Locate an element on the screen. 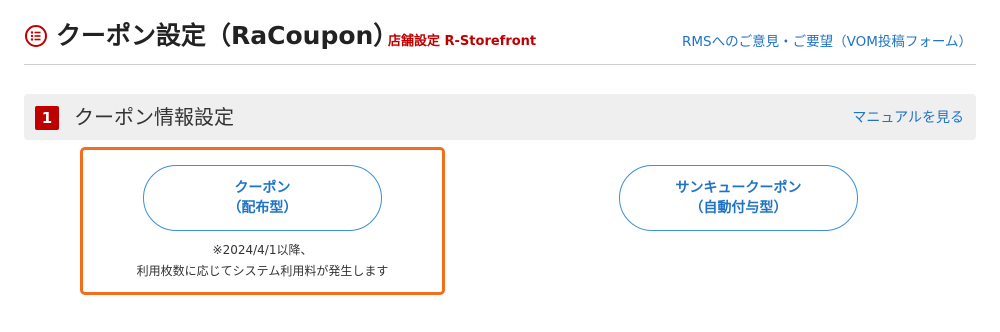  distributed-coupon-label: クーポン is located at coordinates (262, 188).